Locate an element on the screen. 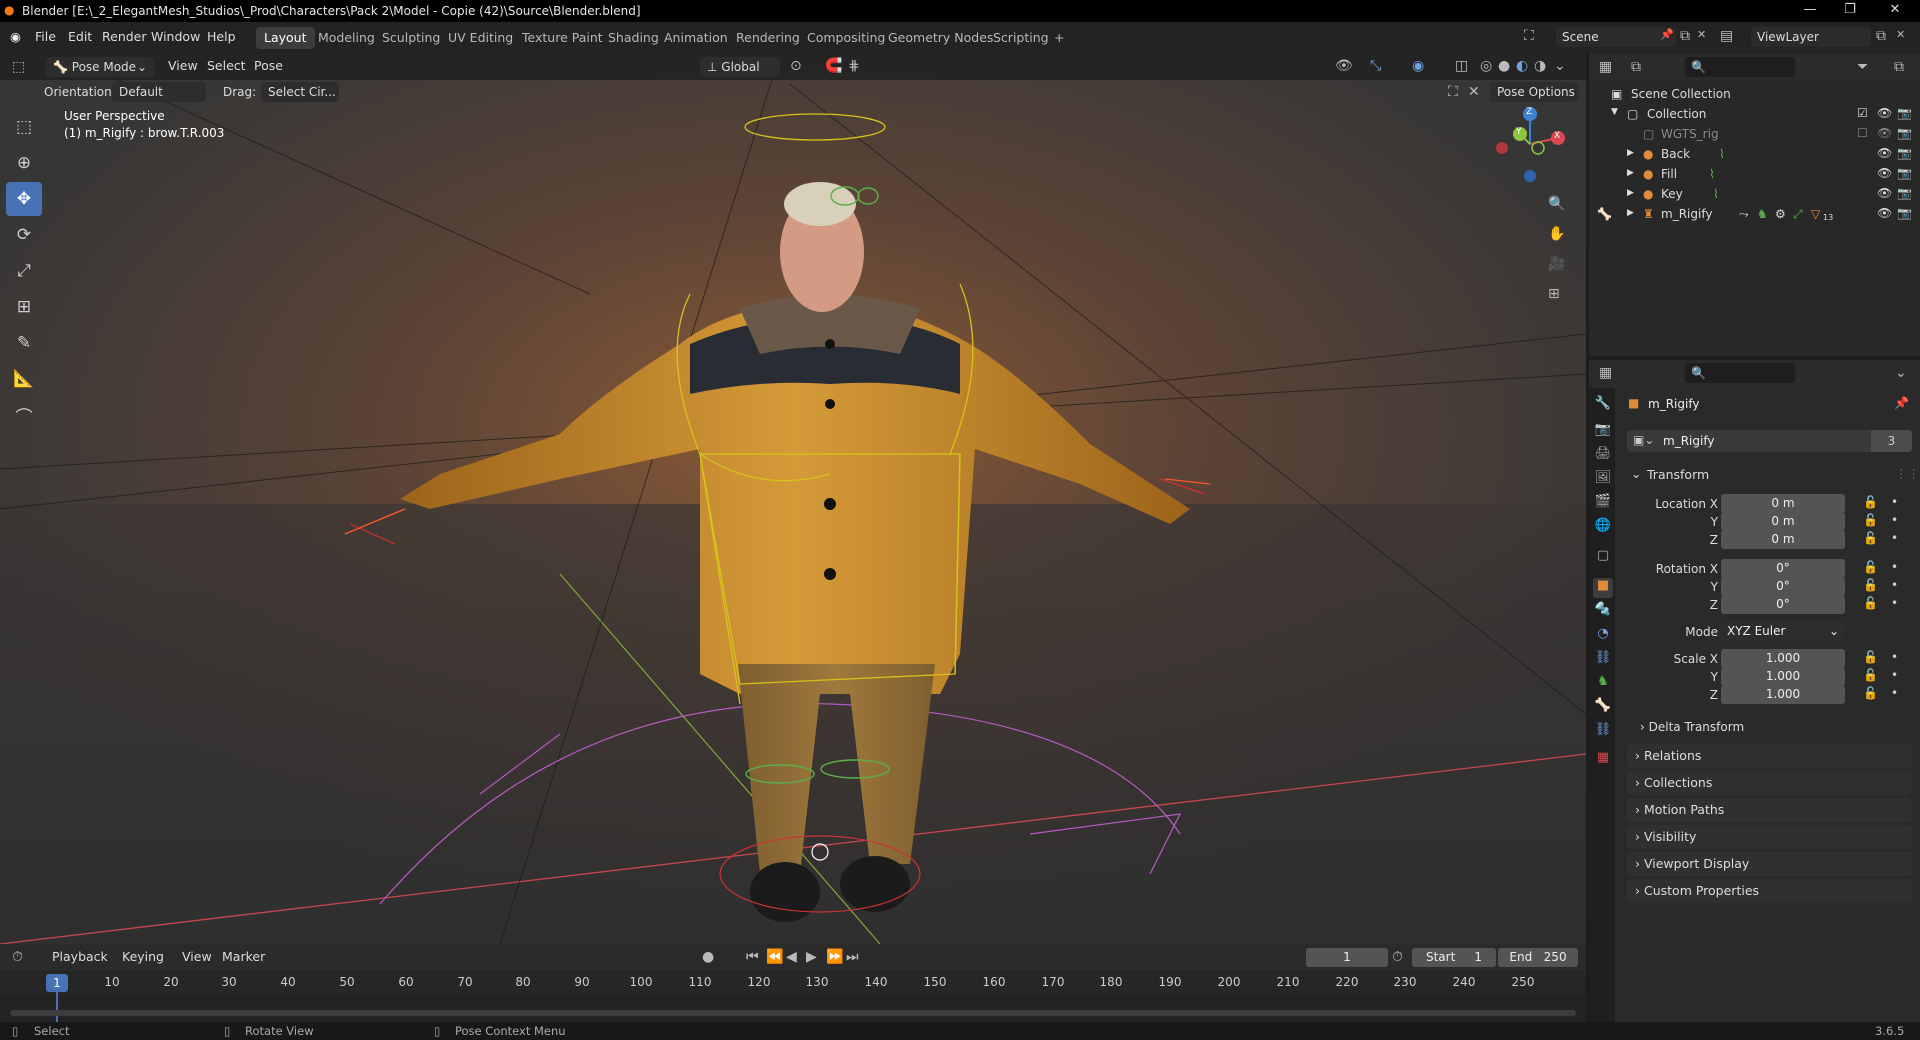 This screenshot has height=1040, width=1920. add-workspace-icon: + is located at coordinates (1059, 38).